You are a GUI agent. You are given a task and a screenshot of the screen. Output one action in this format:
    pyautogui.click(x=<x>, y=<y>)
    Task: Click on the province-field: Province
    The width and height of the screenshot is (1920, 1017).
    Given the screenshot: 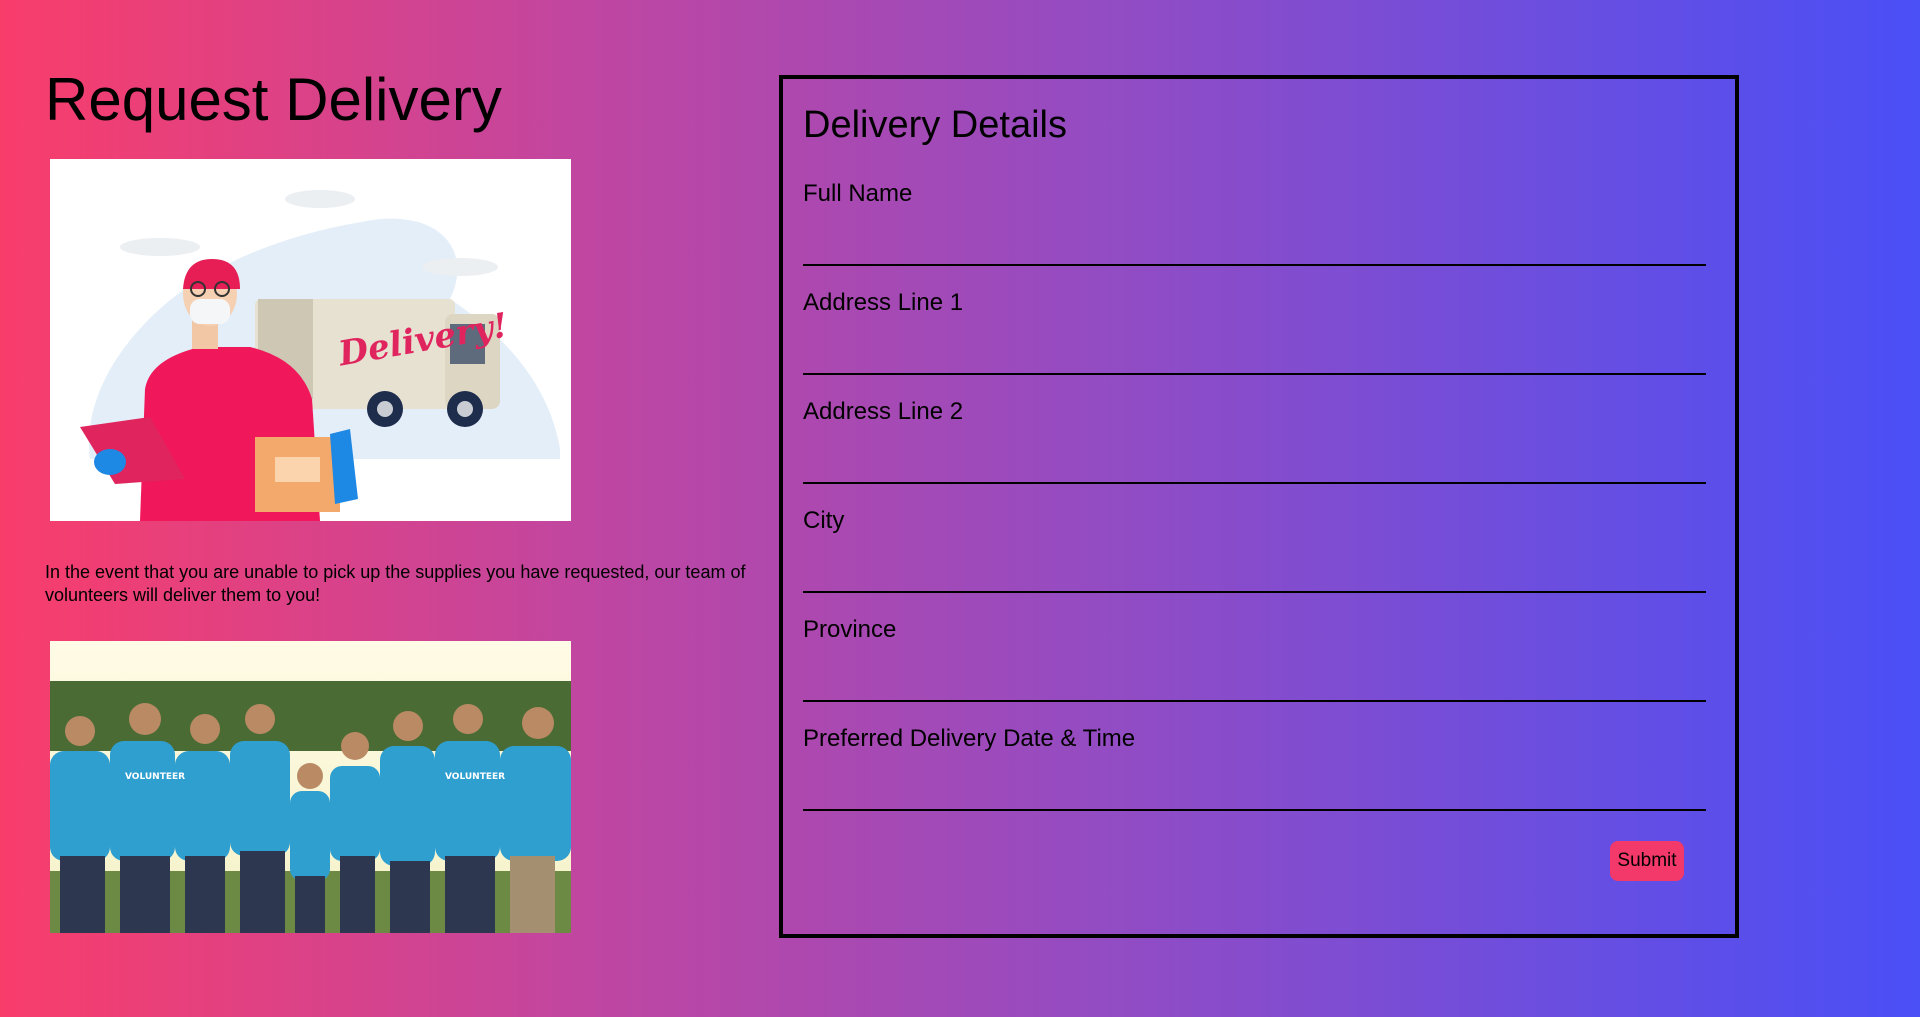 What is the action you would take?
    pyautogui.click(x=1254, y=666)
    